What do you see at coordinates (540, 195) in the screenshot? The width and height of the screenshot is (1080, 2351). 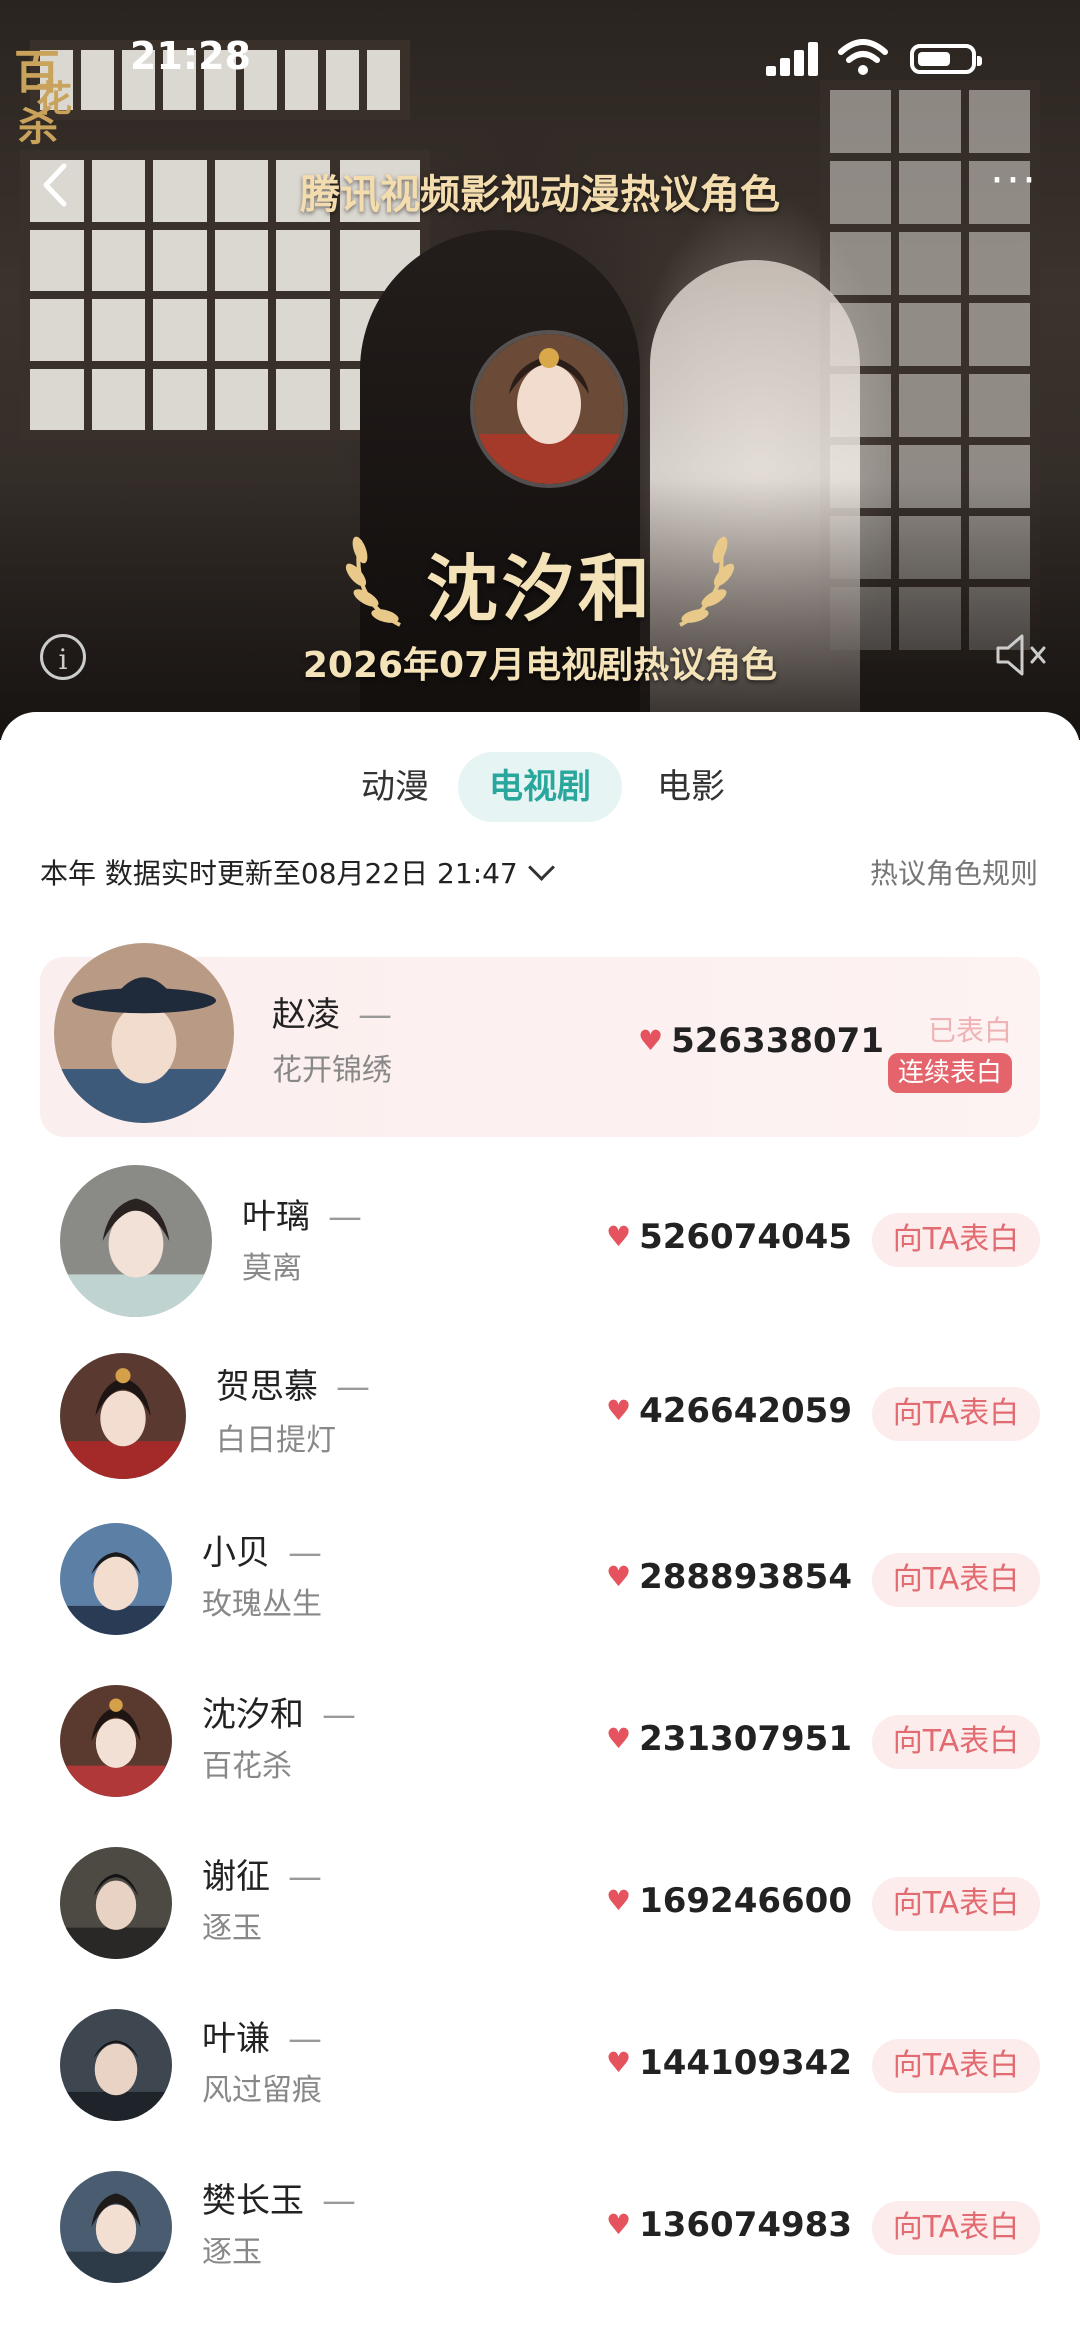 I see `page-title: 腾讯视频影视动漫热议角色` at bounding box center [540, 195].